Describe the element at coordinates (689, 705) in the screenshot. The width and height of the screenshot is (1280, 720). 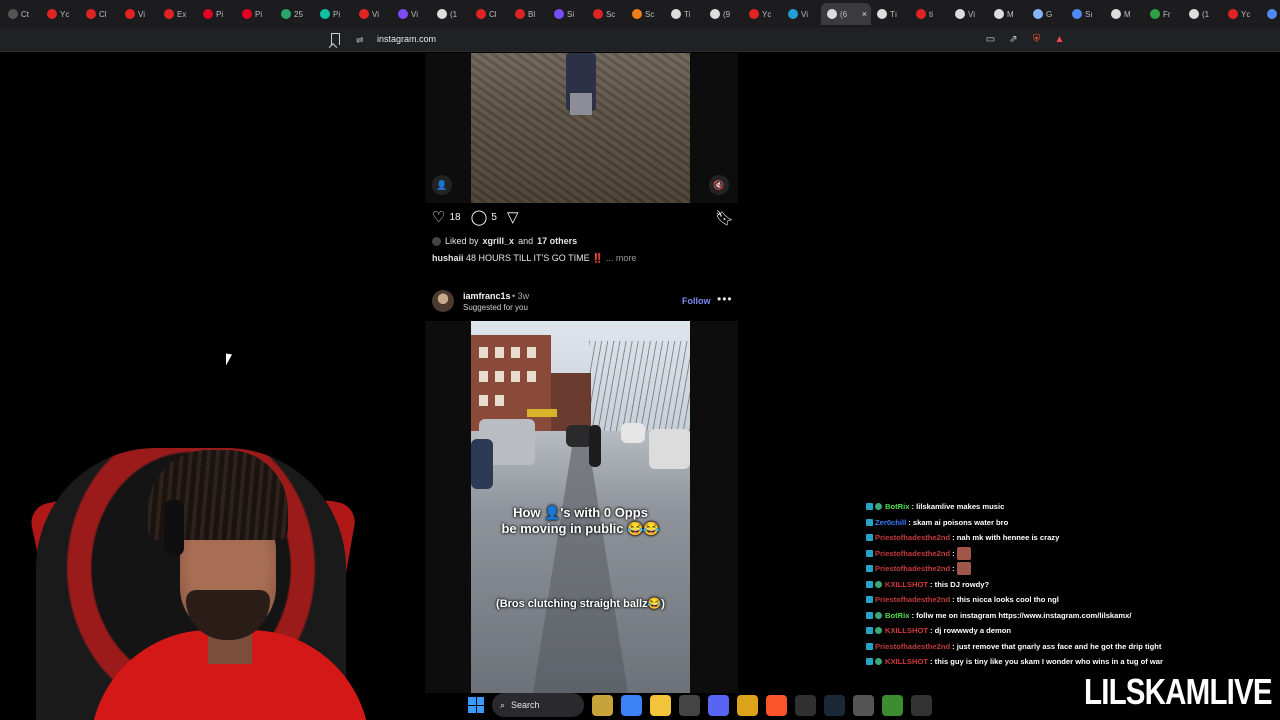
I see `store-icon` at that location.